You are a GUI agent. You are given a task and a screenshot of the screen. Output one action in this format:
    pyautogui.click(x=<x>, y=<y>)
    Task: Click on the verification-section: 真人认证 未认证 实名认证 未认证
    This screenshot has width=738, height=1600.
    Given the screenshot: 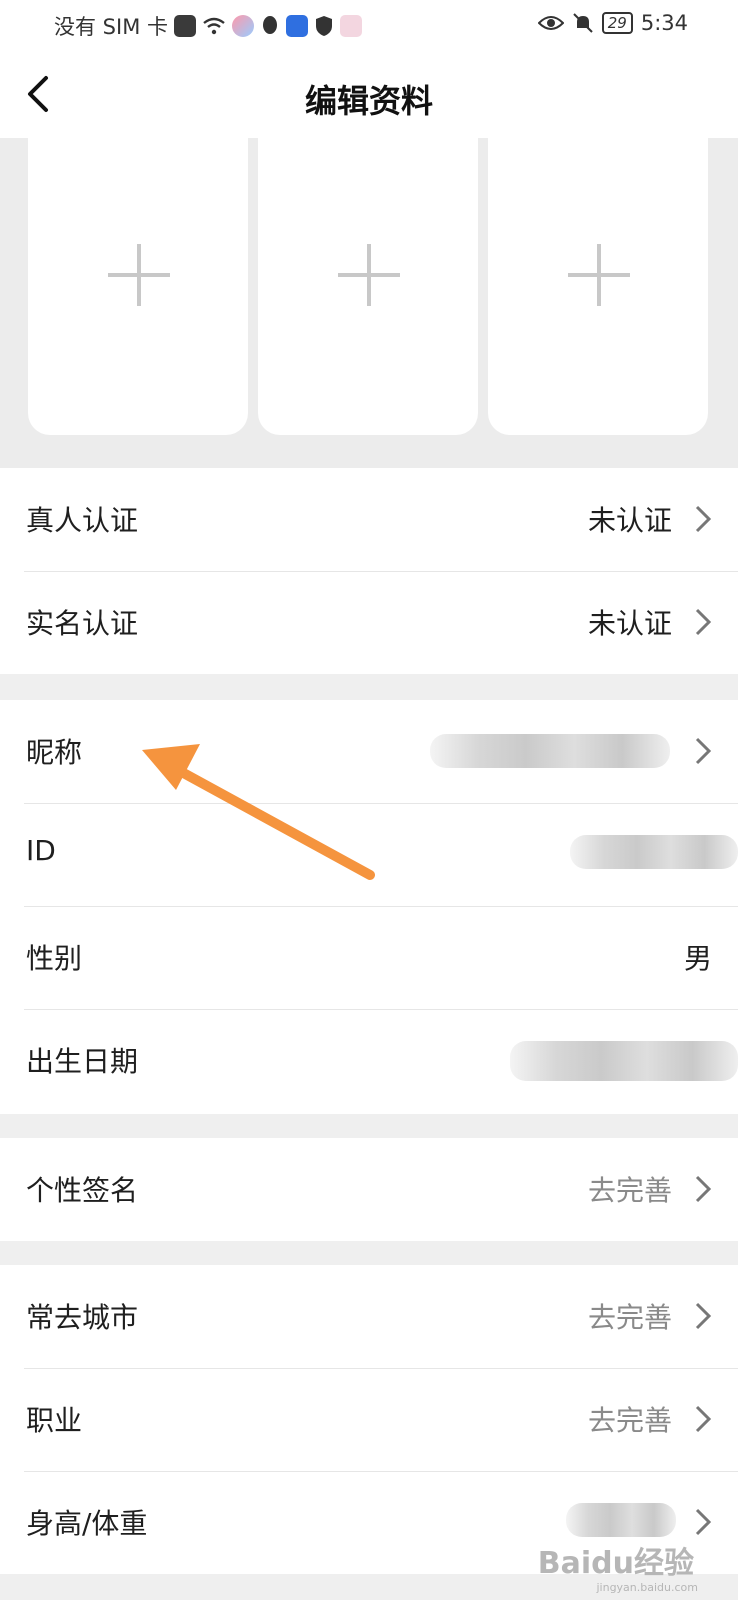 What is the action you would take?
    pyautogui.click(x=369, y=571)
    